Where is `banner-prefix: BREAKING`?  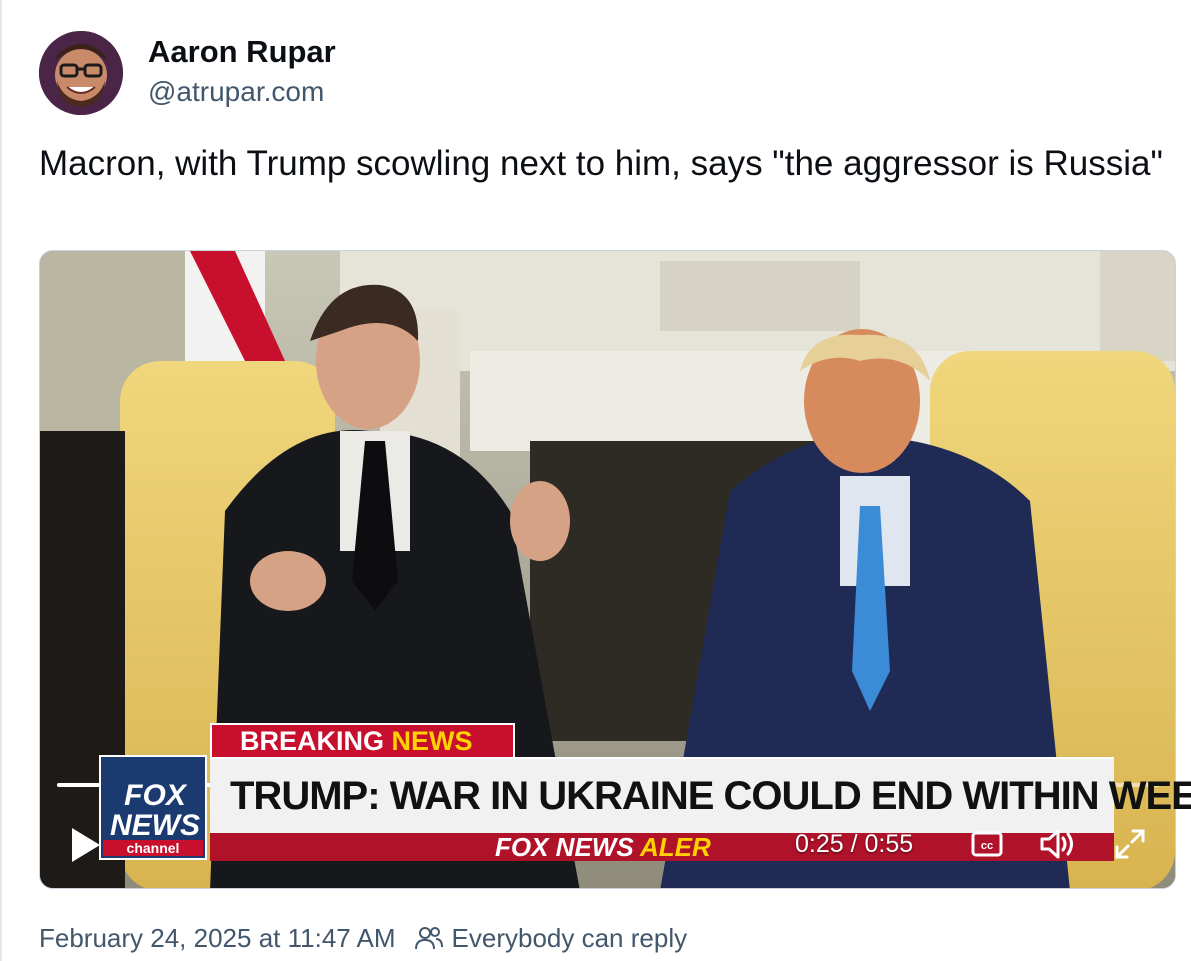 banner-prefix: BREAKING is located at coordinates (316, 741).